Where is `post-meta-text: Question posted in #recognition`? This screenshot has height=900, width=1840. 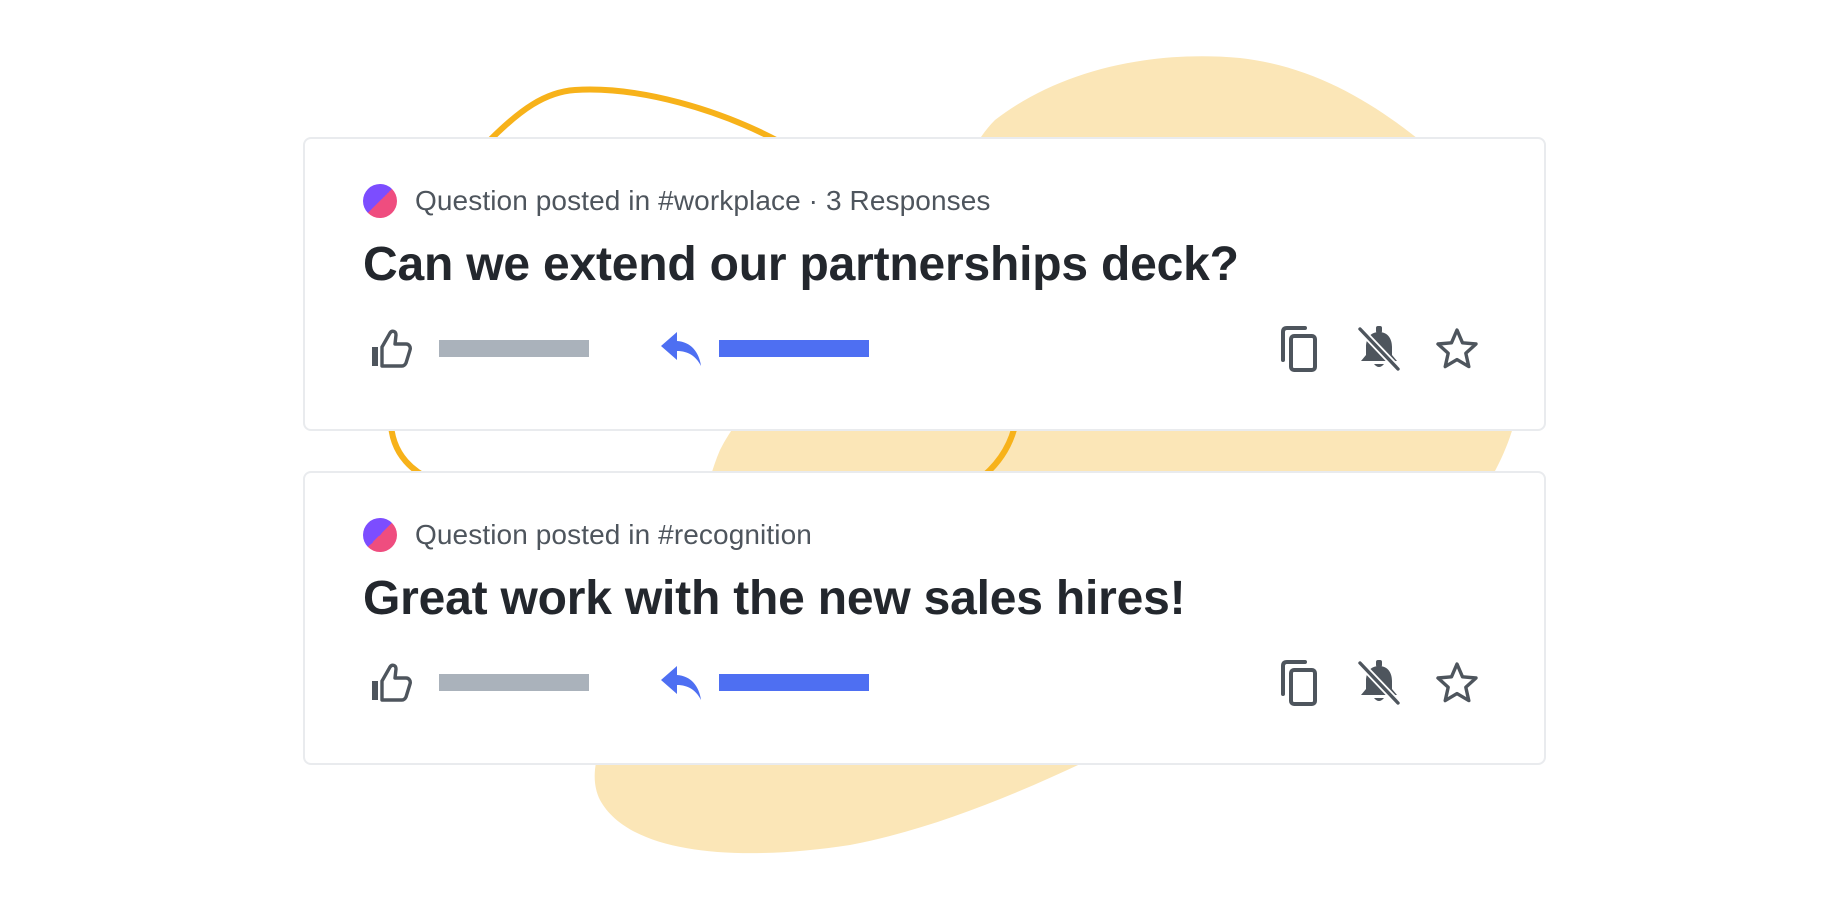 post-meta-text: Question posted in #recognition is located at coordinates (613, 534).